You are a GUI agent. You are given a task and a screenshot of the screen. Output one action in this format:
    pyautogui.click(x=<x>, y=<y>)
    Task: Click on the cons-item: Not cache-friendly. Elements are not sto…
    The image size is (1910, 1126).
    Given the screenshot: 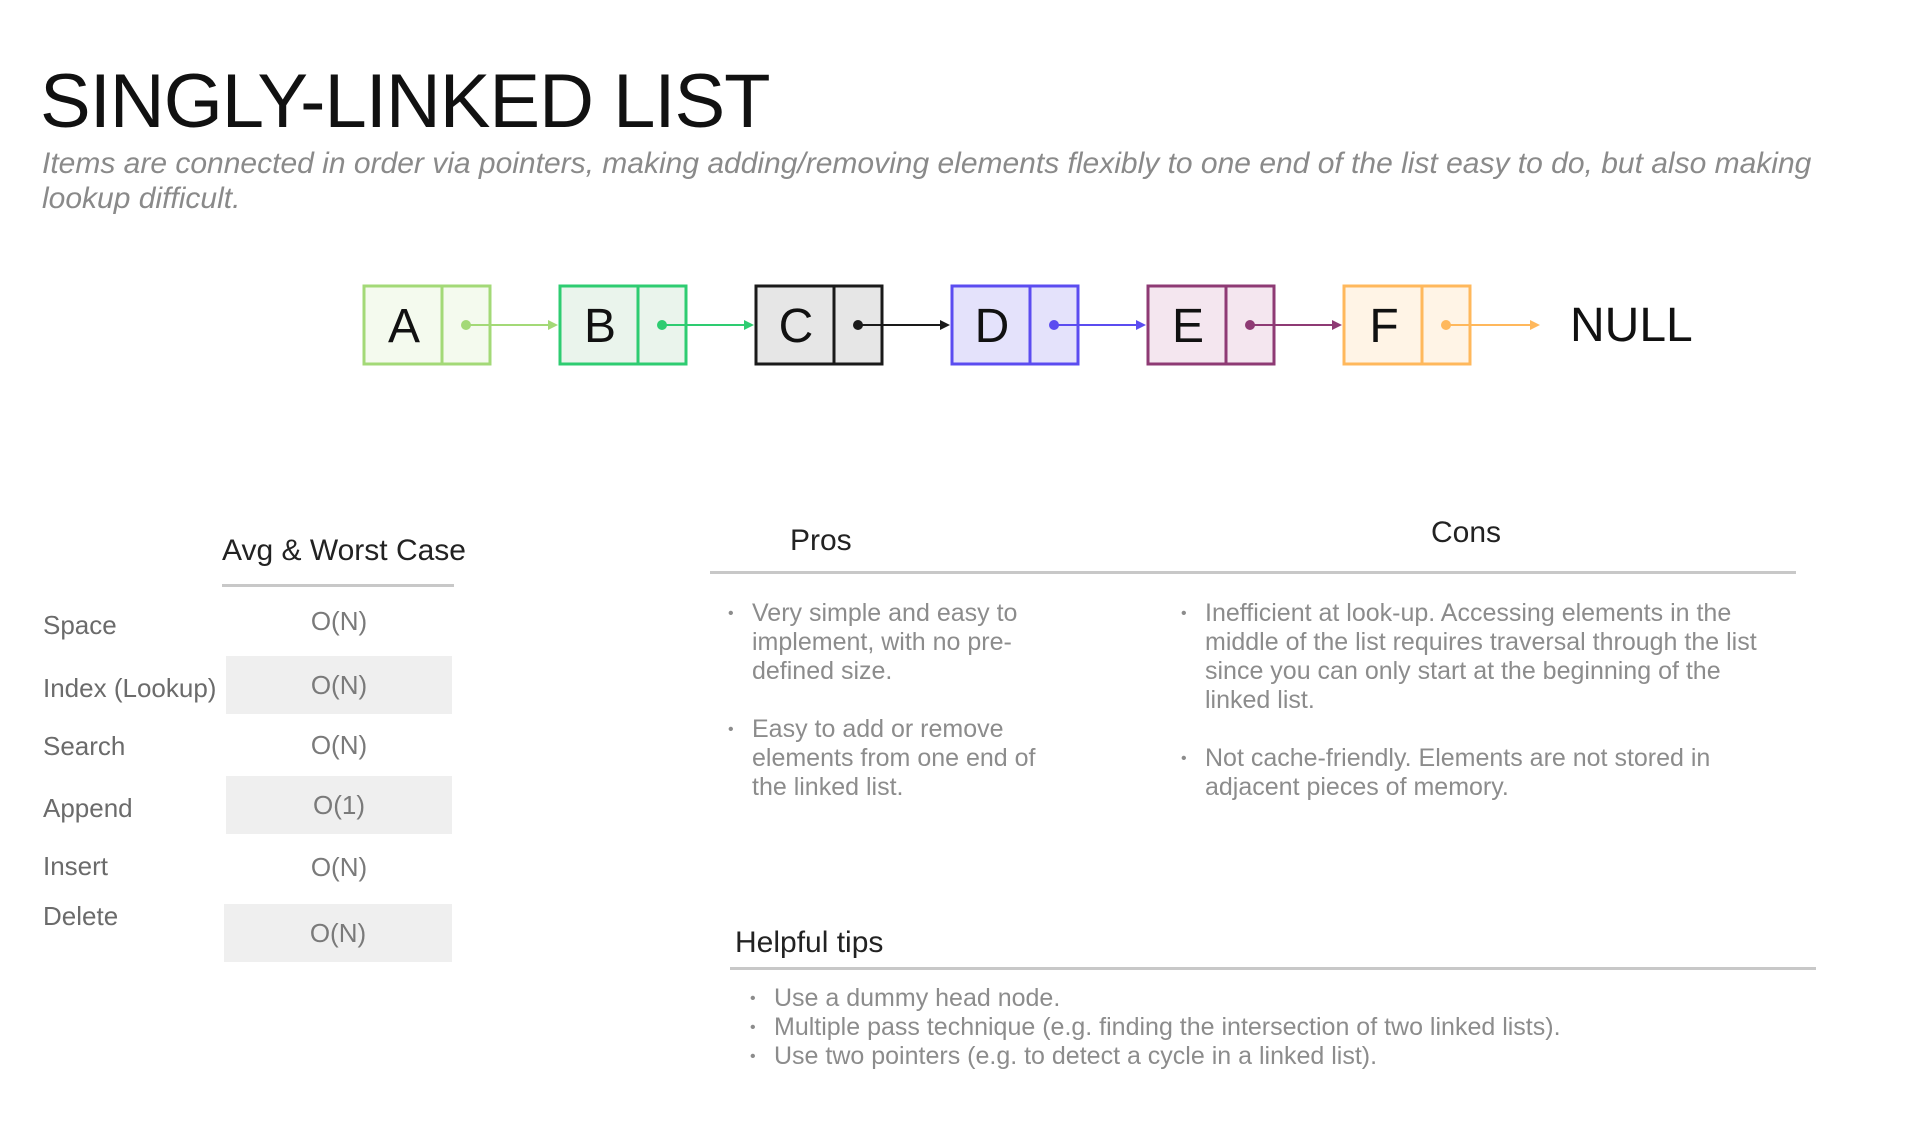 What is the action you would take?
    pyautogui.click(x=1481, y=773)
    